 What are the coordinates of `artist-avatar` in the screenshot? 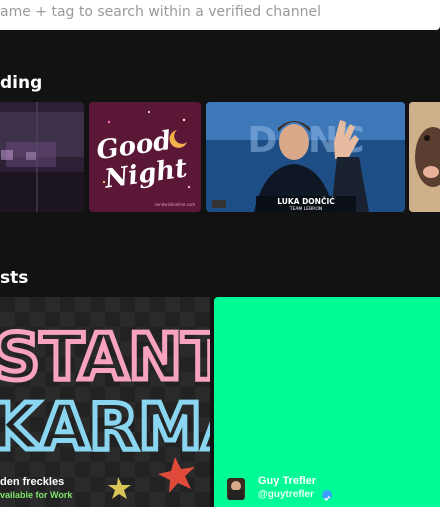 It's located at (236, 489).